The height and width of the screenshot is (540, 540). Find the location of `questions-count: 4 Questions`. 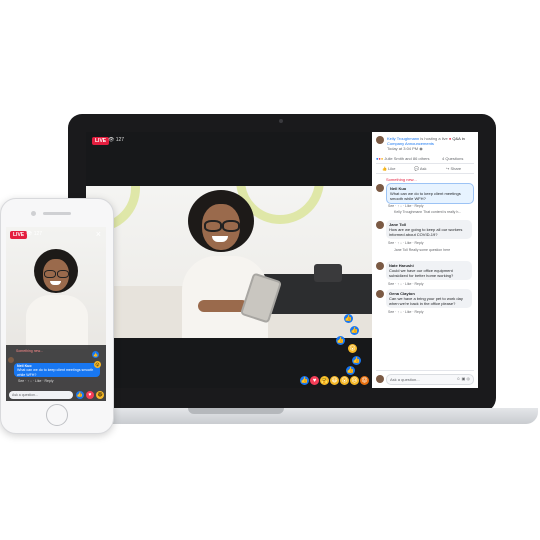

questions-count: 4 Questions is located at coordinates (452, 158).